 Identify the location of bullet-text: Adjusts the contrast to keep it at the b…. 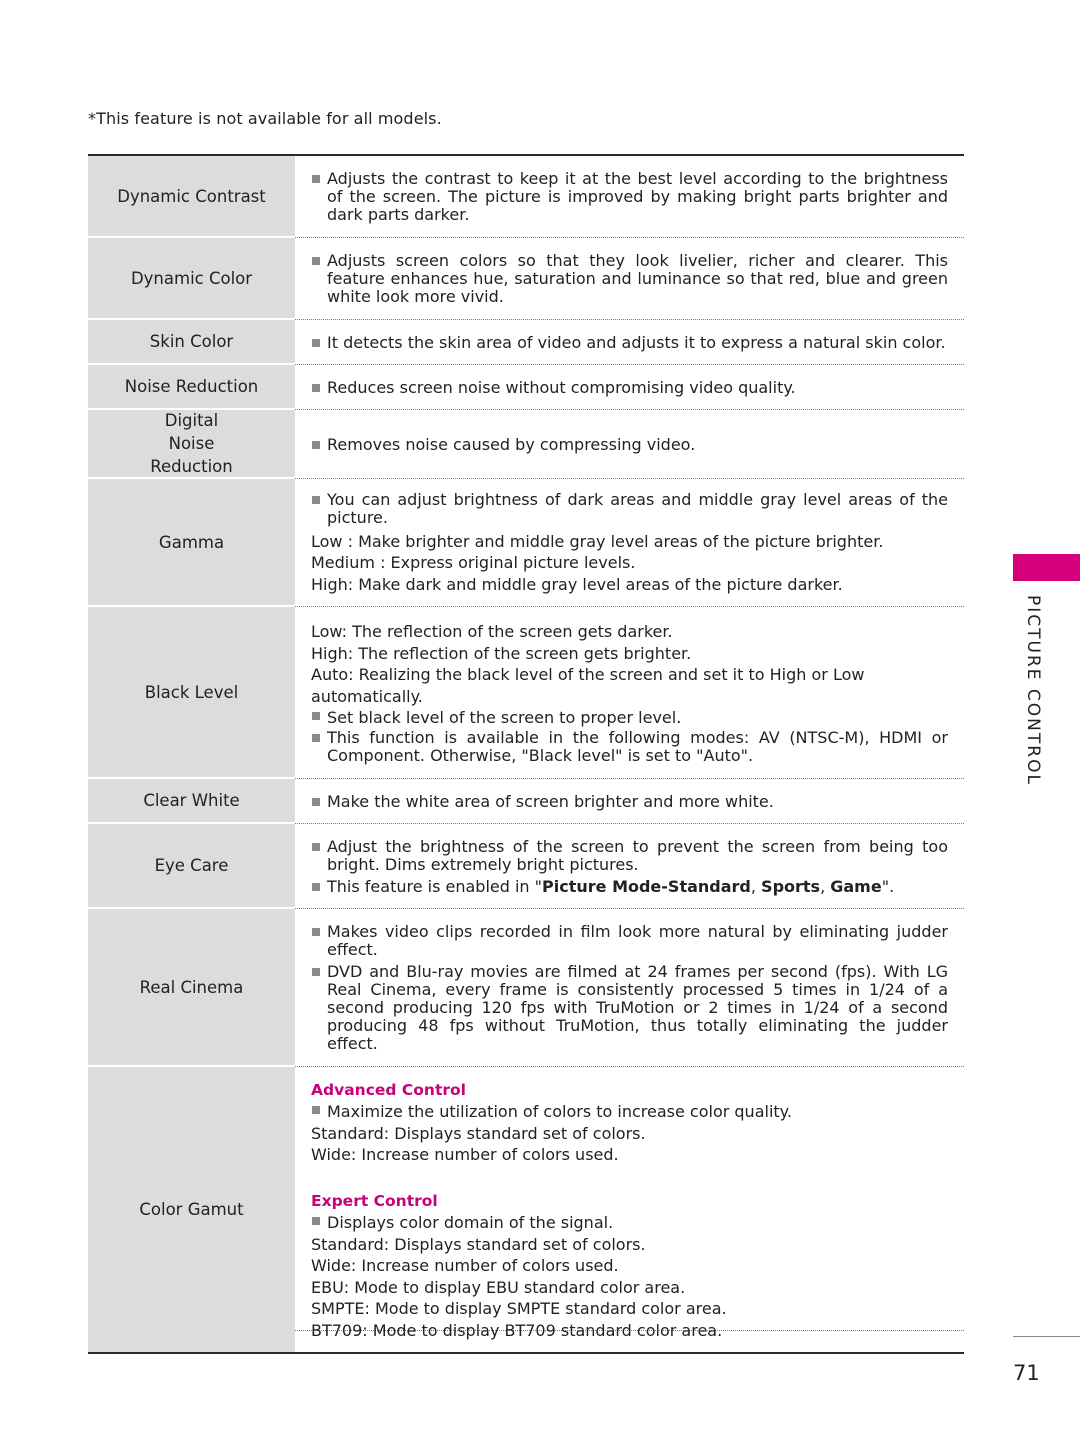
(629, 197).